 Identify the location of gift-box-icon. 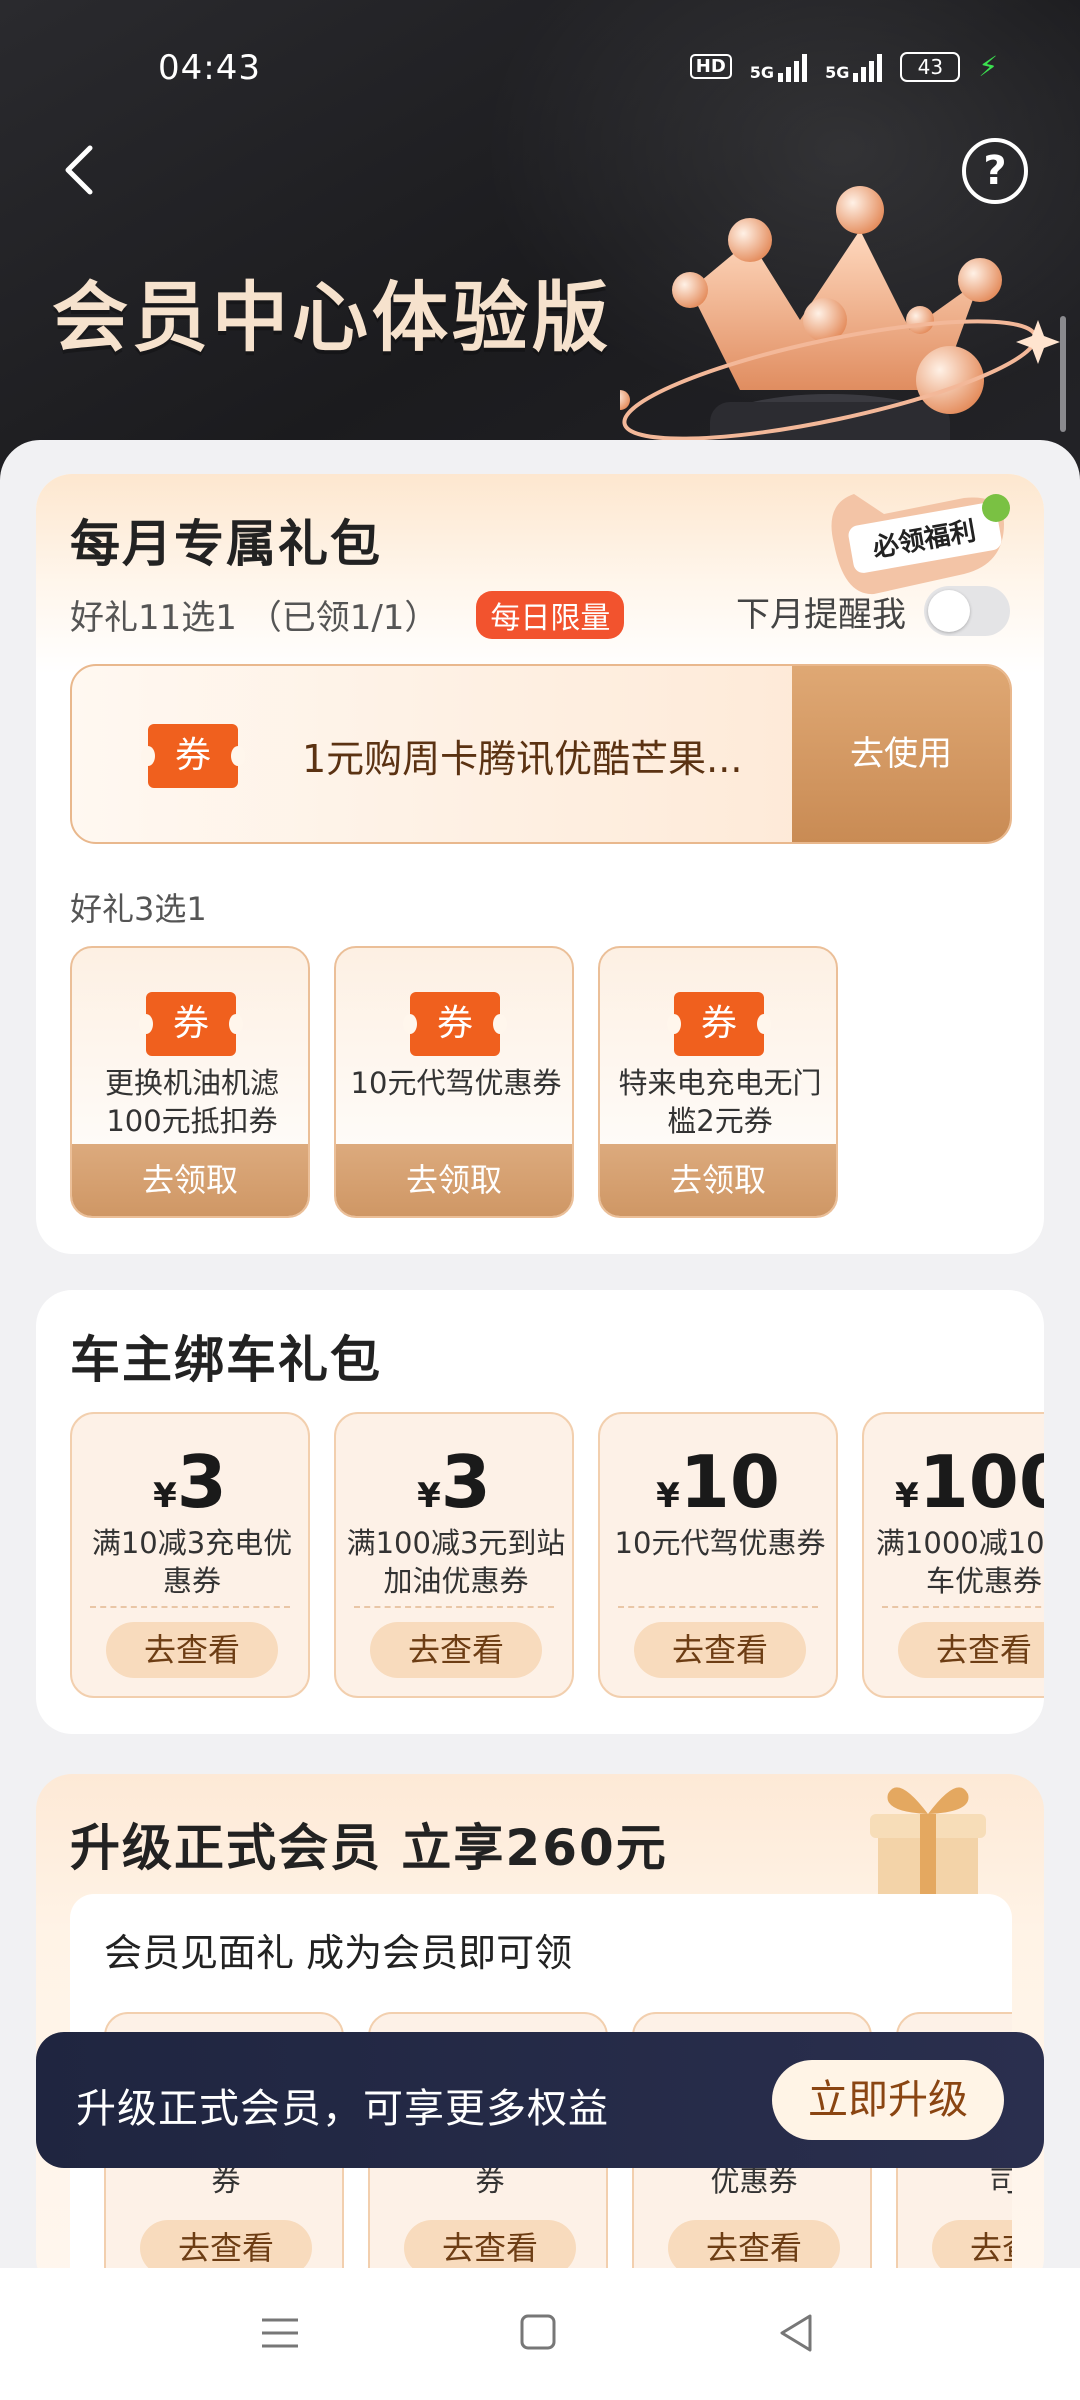
(928, 1845).